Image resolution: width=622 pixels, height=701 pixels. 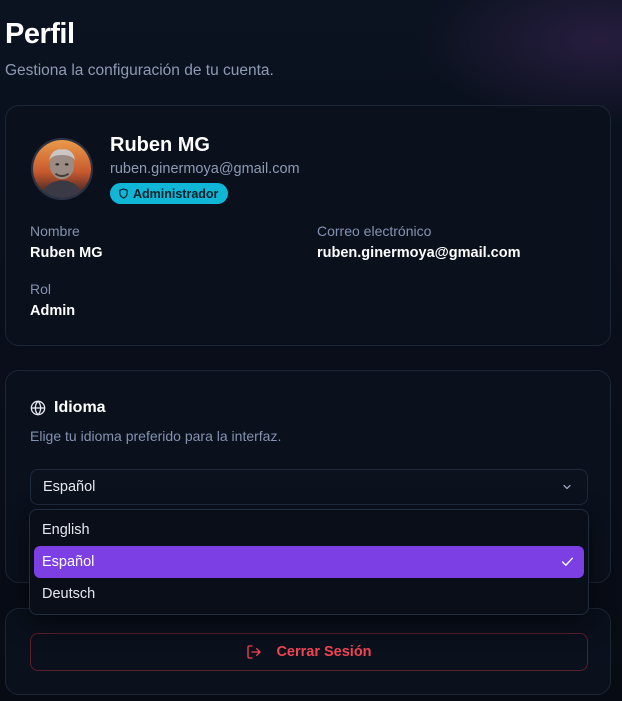 I want to click on logout-card: Cerrar Sesión, so click(x=308, y=651).